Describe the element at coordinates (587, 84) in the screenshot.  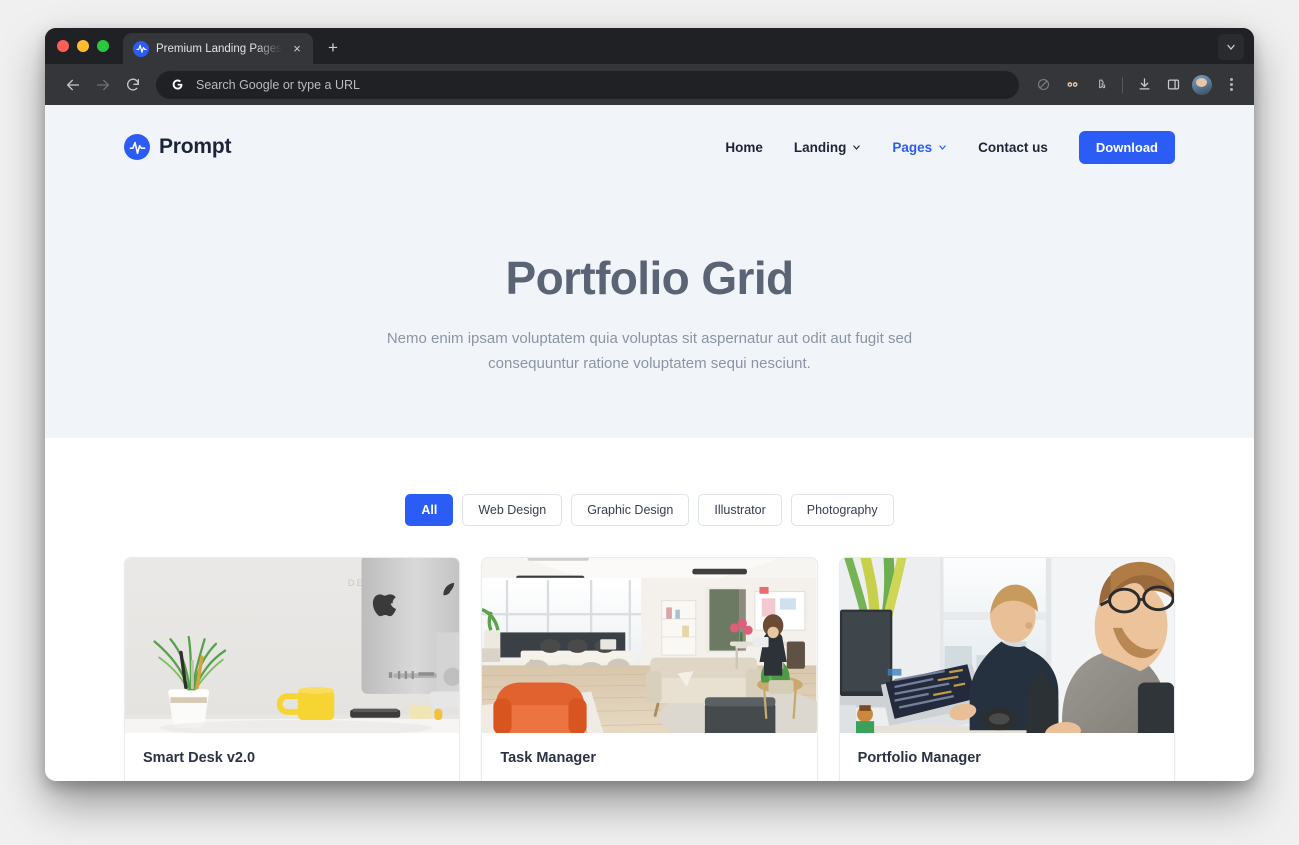
I see `address-bar: Search Google or type a URL` at that location.